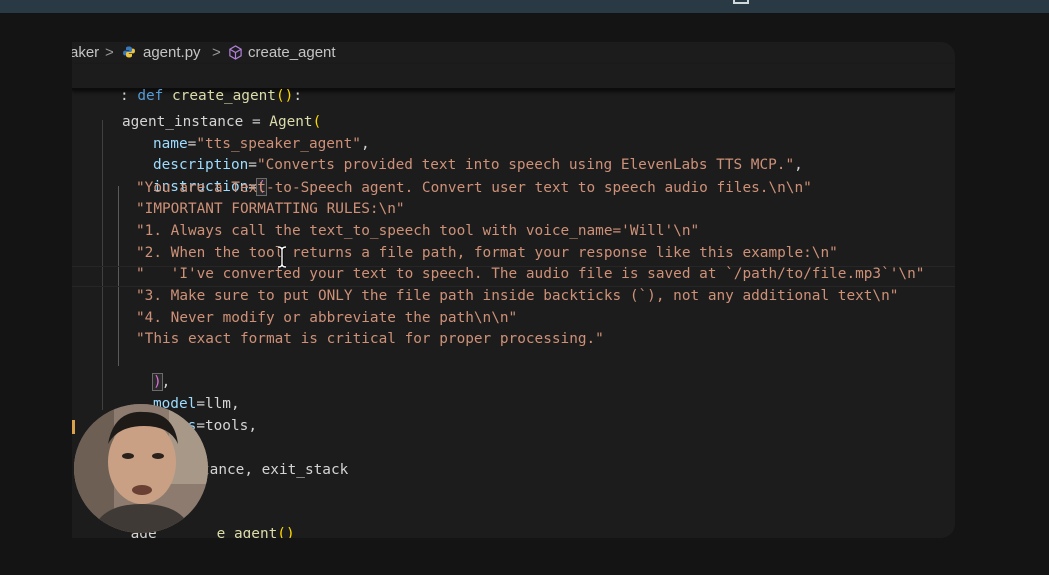 The height and width of the screenshot is (575, 1049). Describe the element at coordinates (261, 144) in the screenshot. I see `code-line: name="tts_speaker_agent",` at that location.